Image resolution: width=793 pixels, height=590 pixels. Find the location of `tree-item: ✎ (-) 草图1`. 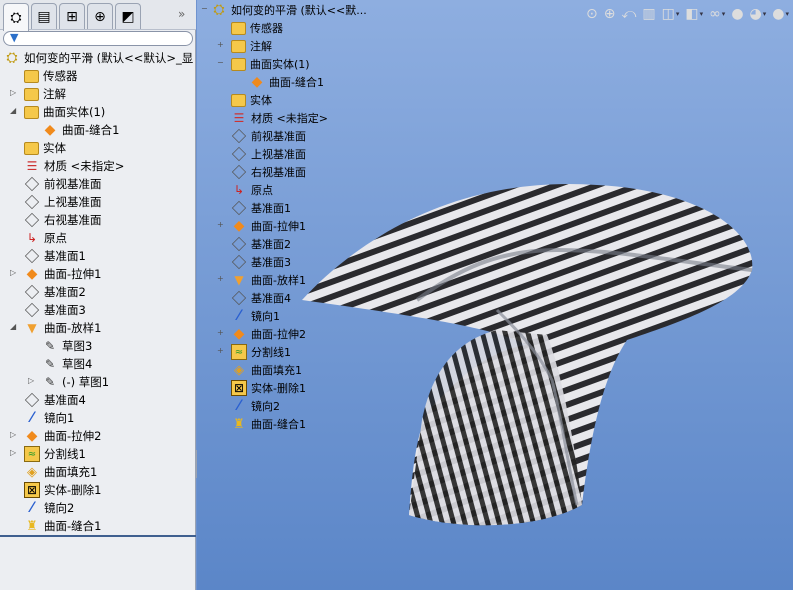

tree-item: ✎ (-) 草图1 is located at coordinates (75, 382).